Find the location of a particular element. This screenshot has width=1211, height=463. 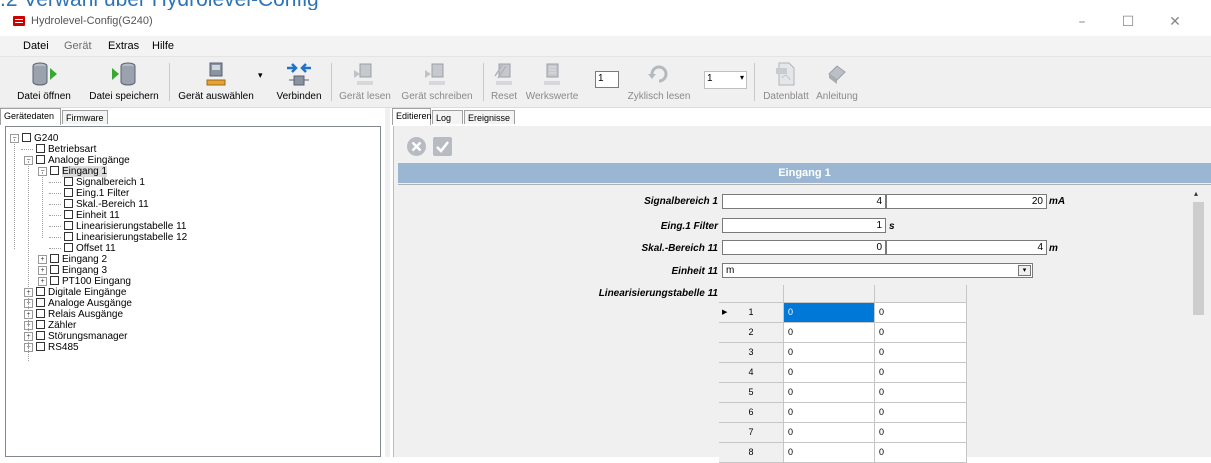

tree-item: Eing.1 Filter is located at coordinates (89, 193).